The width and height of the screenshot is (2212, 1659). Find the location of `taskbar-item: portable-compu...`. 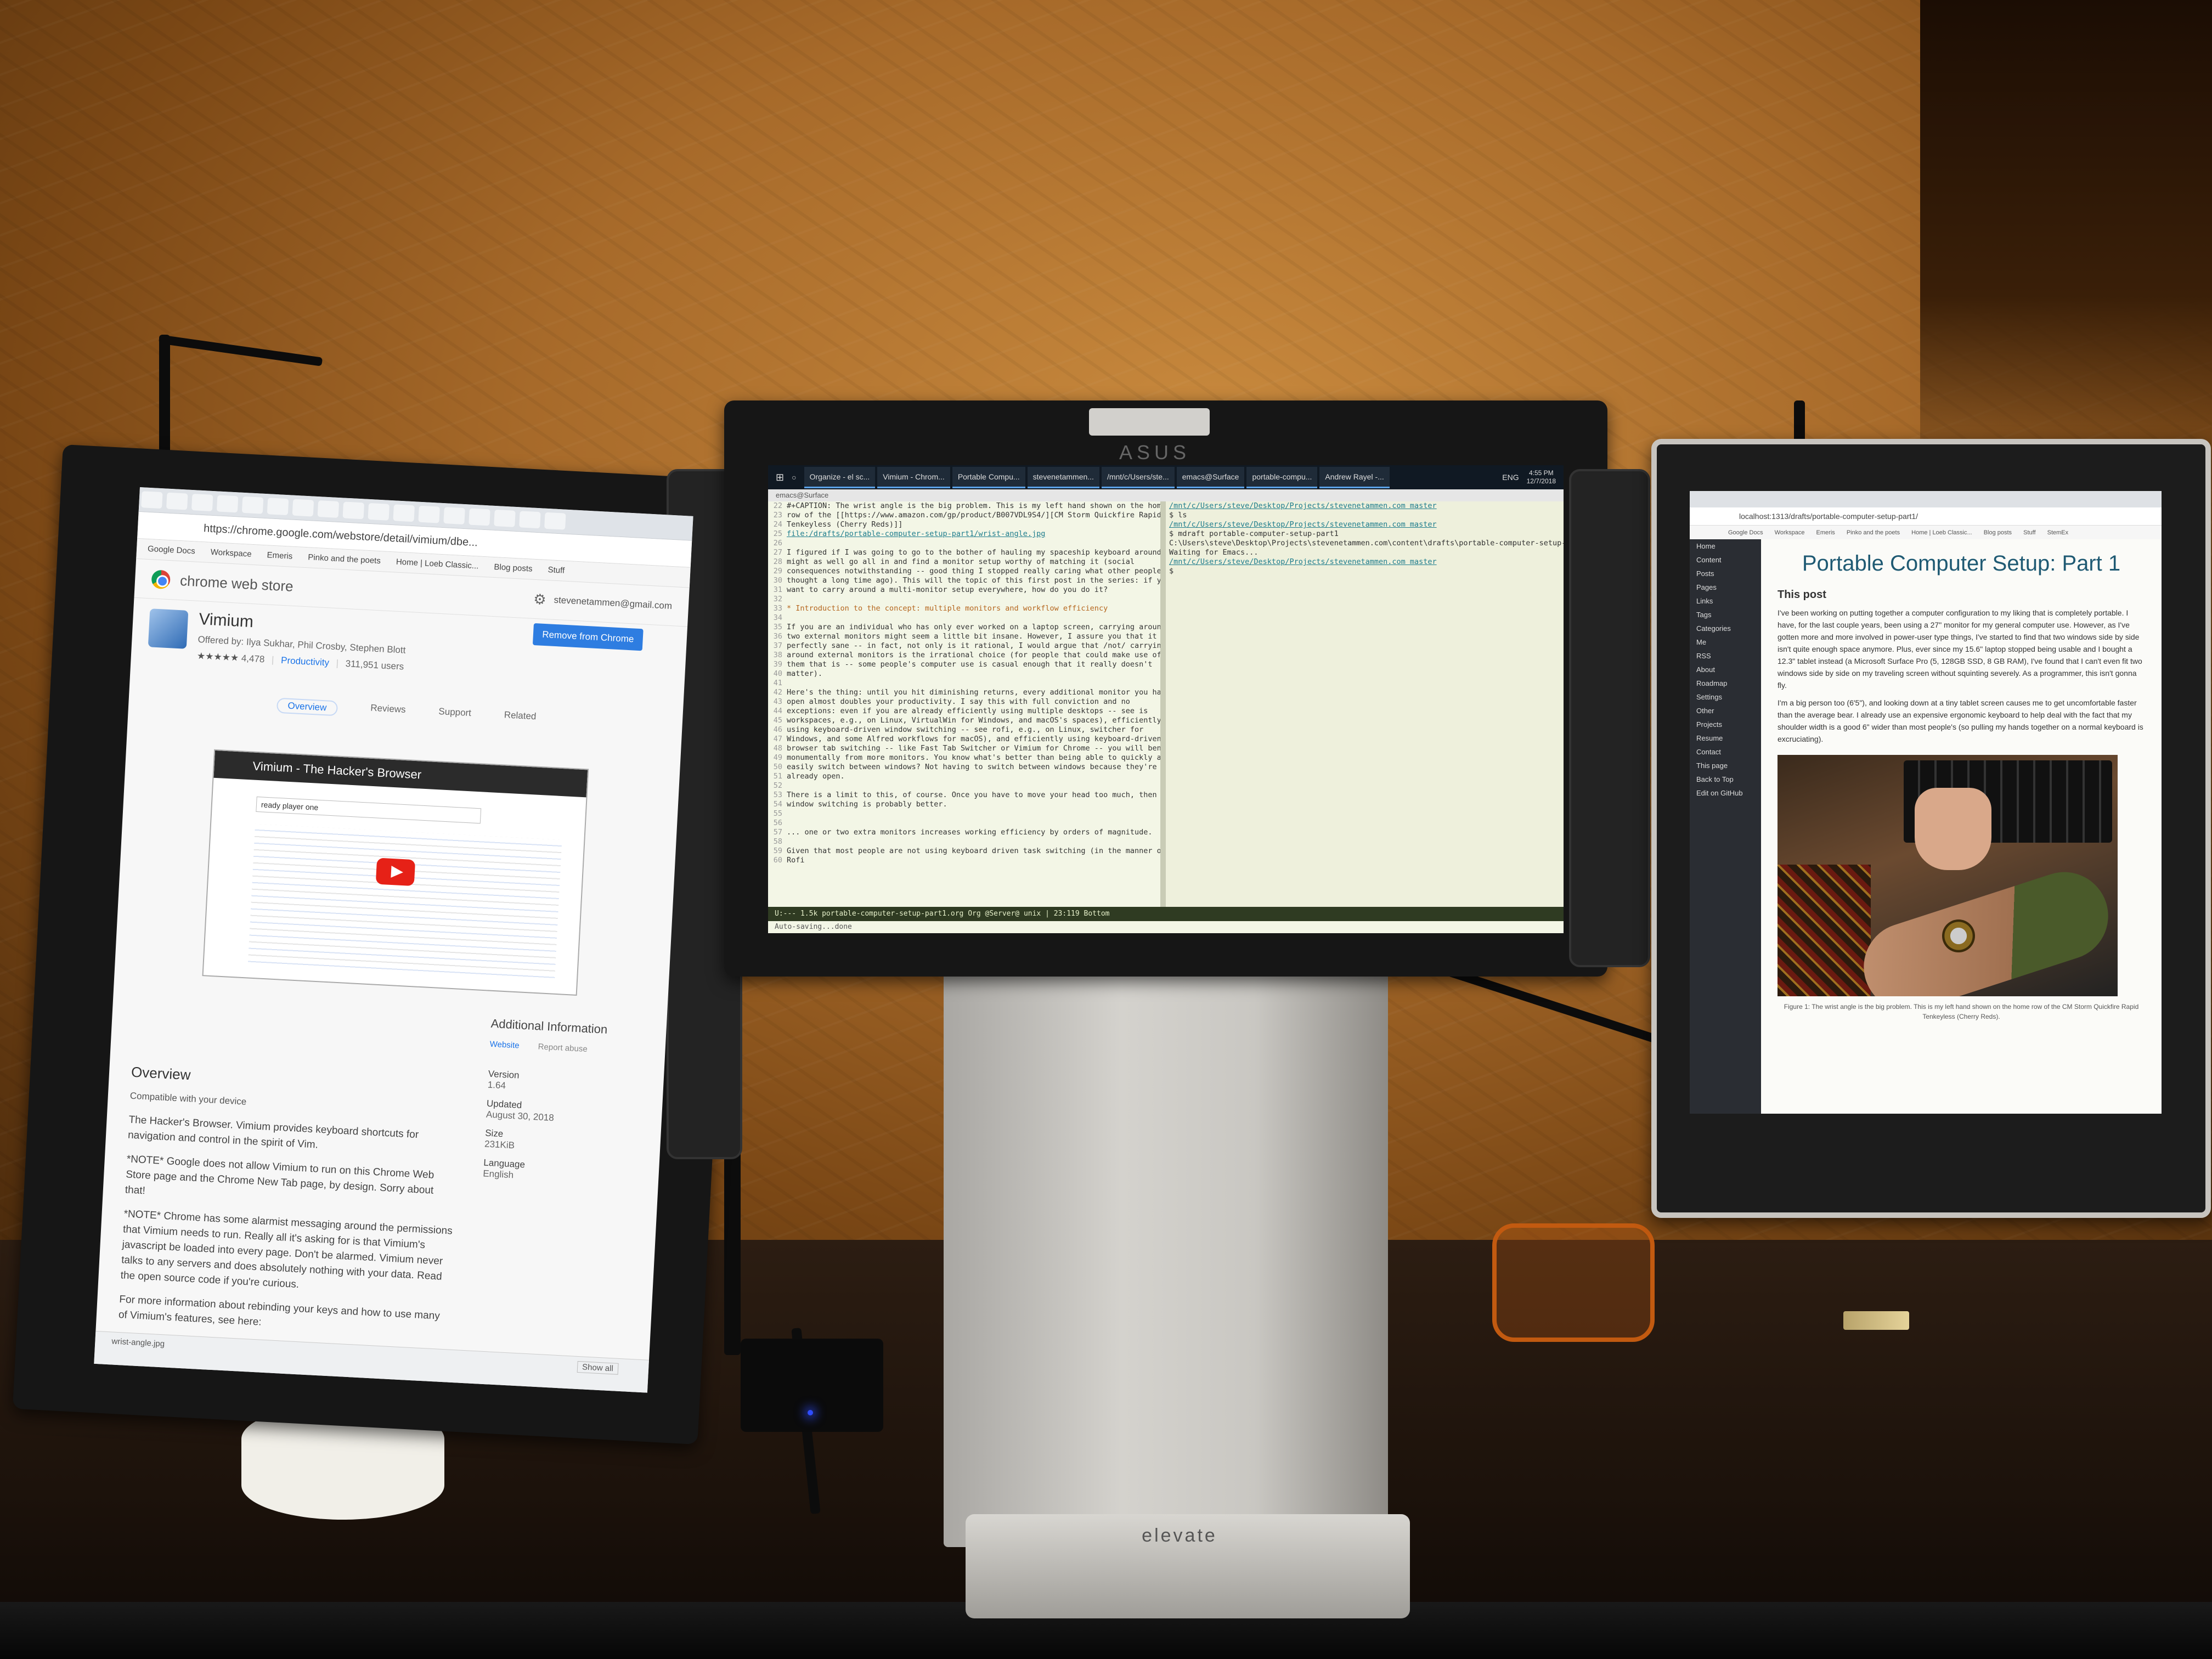

taskbar-item: portable-compu... is located at coordinates (1282, 477).